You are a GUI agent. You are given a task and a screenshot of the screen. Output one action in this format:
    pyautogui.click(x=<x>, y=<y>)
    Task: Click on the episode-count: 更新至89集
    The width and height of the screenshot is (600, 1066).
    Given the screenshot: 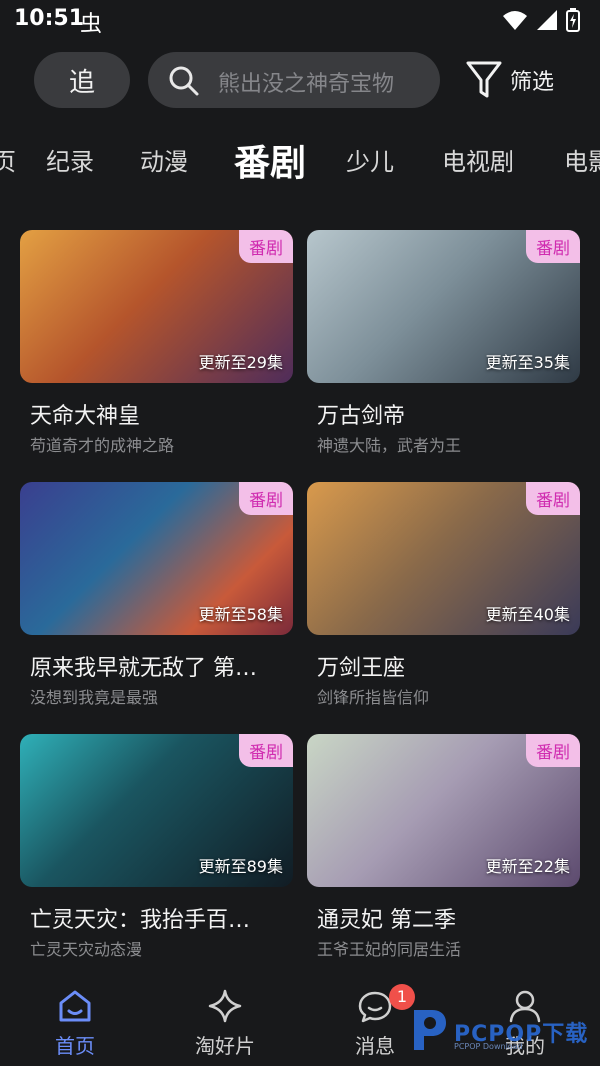 What is the action you would take?
    pyautogui.click(x=240, y=866)
    